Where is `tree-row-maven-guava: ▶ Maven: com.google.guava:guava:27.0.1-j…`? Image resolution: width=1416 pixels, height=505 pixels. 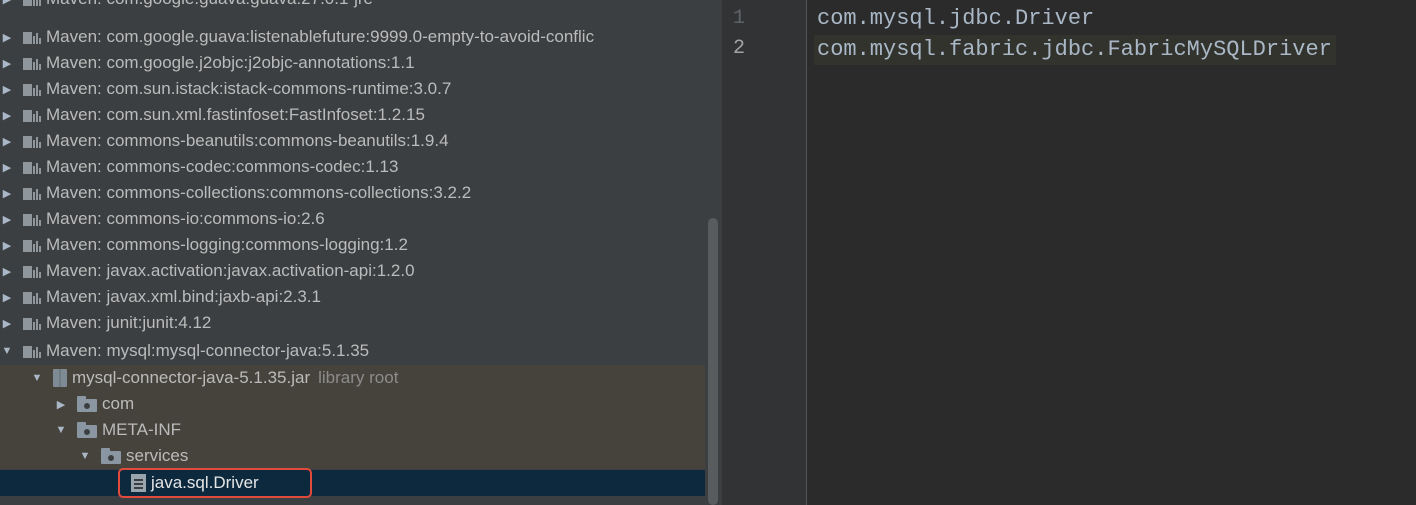 tree-row-maven-guava: ▶ Maven: com.google.guava:guava:27.0.1-j… is located at coordinates (352, 6).